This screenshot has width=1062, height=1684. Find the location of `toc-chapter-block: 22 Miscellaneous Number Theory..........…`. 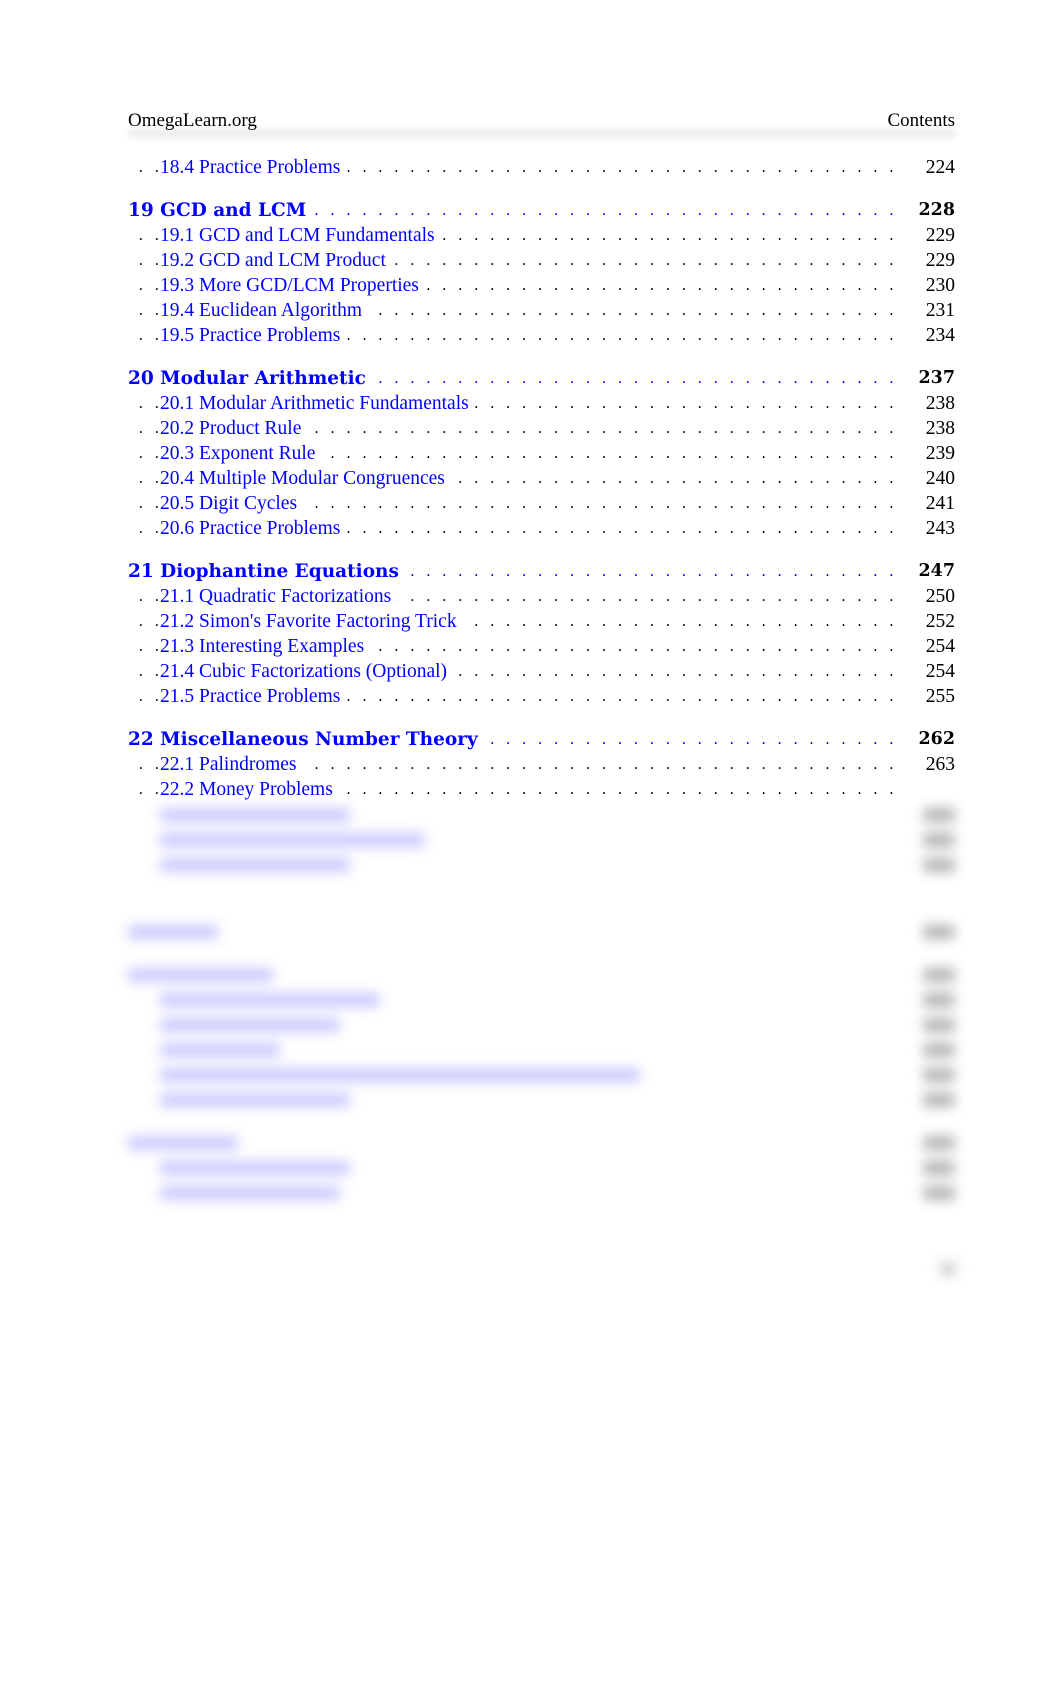

toc-chapter-block: 22 Miscellaneous Number Theory..........… is located at coordinates (541, 764).